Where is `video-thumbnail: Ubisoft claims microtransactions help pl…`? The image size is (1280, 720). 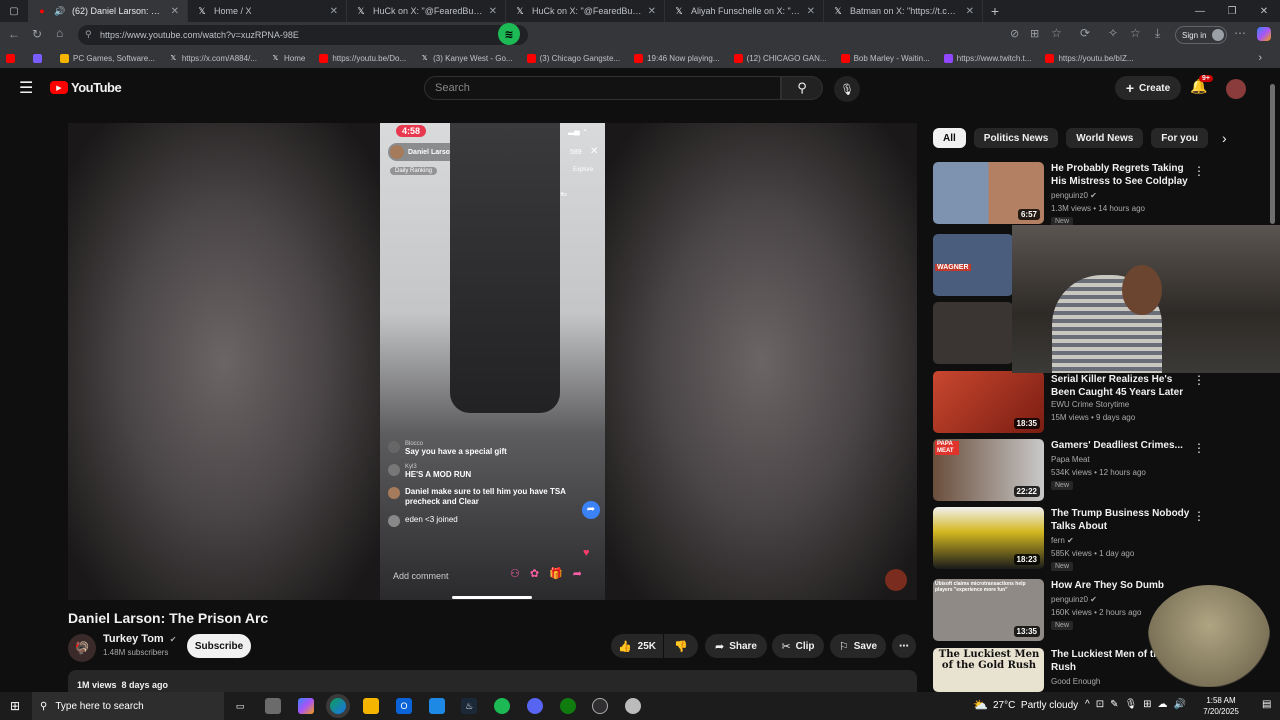
video-thumbnail: Ubisoft claims microtransactions help pl… is located at coordinates (988, 610).